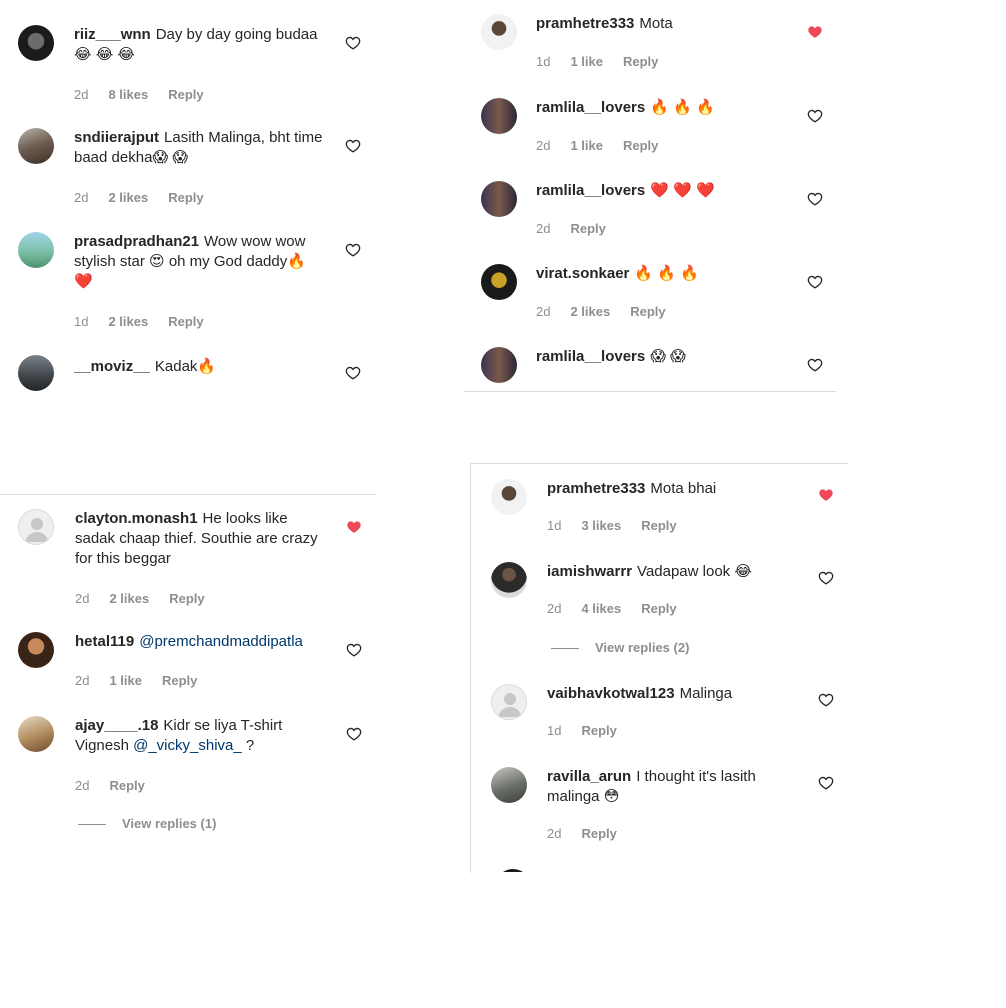  I want to click on username: __moviz__, so click(112, 366).